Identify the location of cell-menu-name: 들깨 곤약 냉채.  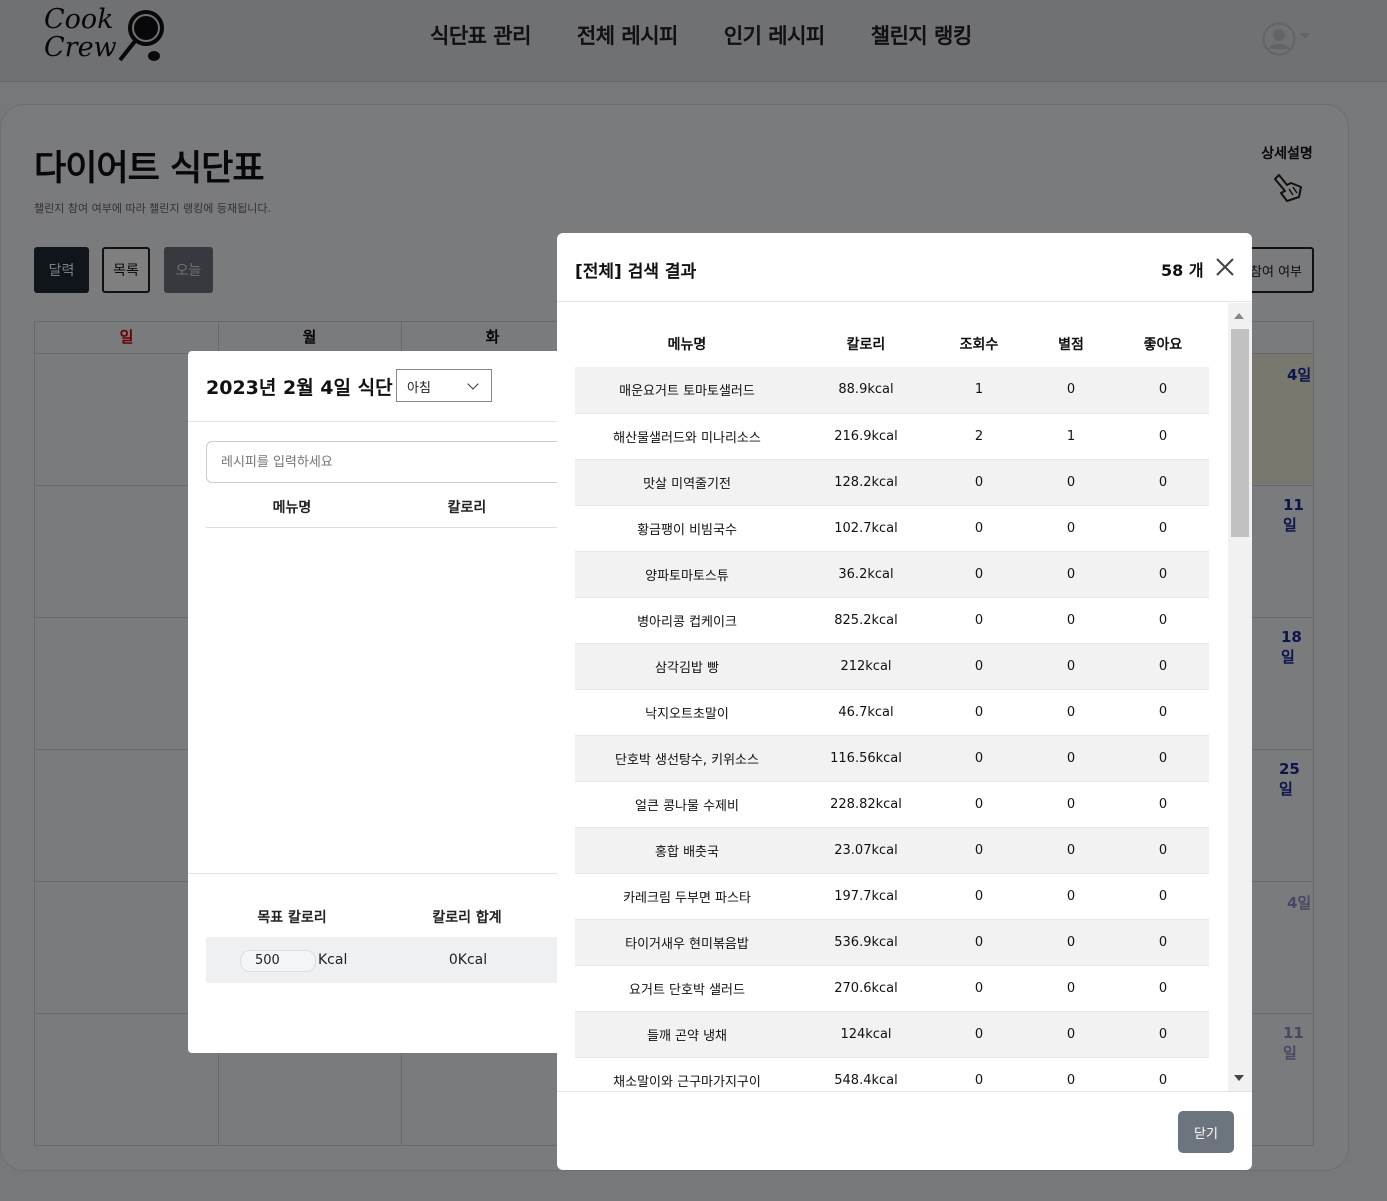
(687, 1034).